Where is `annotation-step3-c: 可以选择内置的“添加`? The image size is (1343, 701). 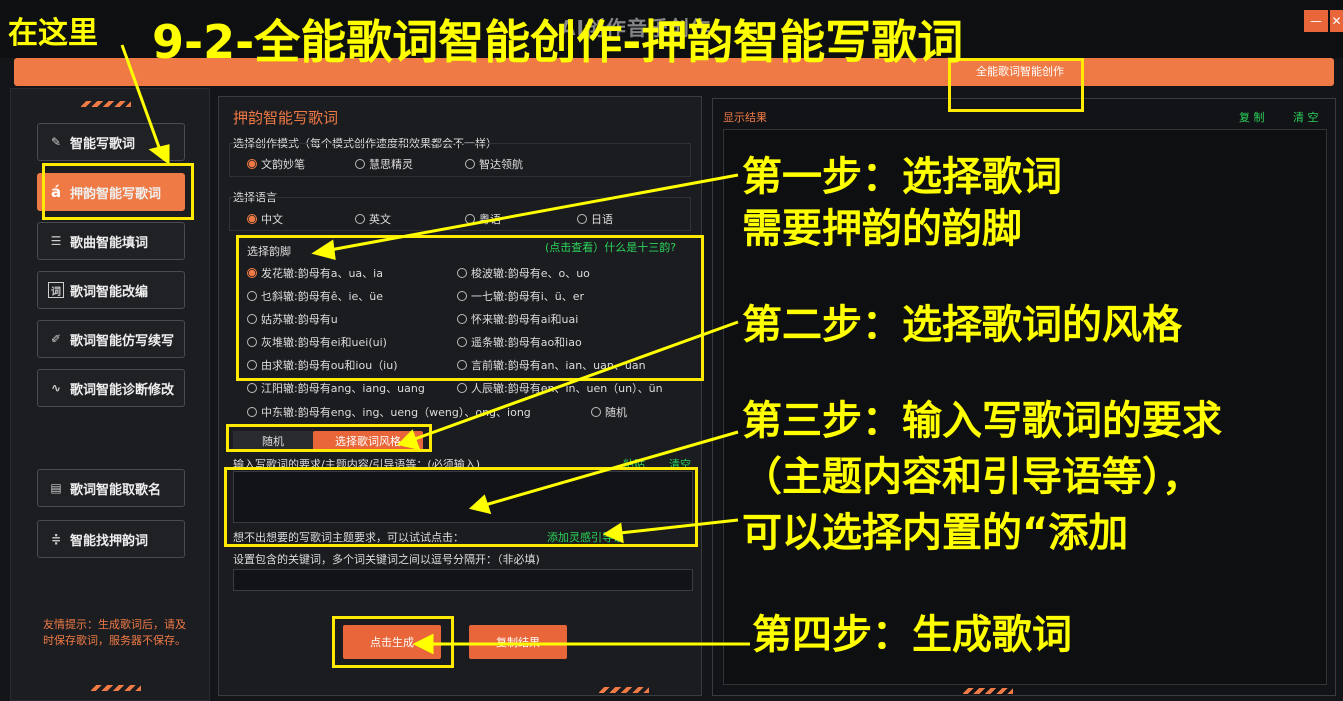
annotation-step3-c: 可以选择内置的“添加 is located at coordinates (935, 533).